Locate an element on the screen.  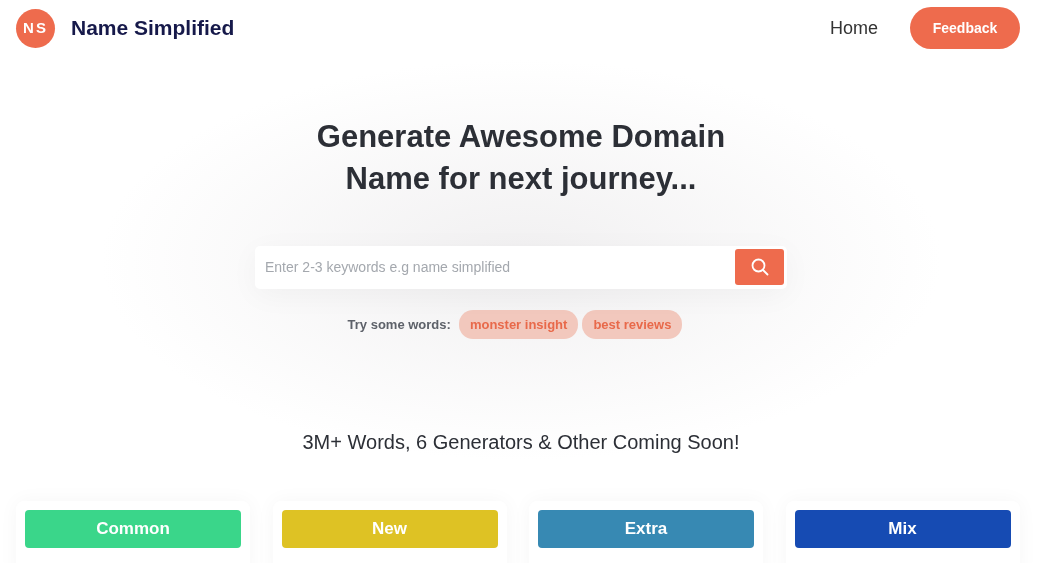
feedback-button: Feedback is located at coordinates (965, 28).